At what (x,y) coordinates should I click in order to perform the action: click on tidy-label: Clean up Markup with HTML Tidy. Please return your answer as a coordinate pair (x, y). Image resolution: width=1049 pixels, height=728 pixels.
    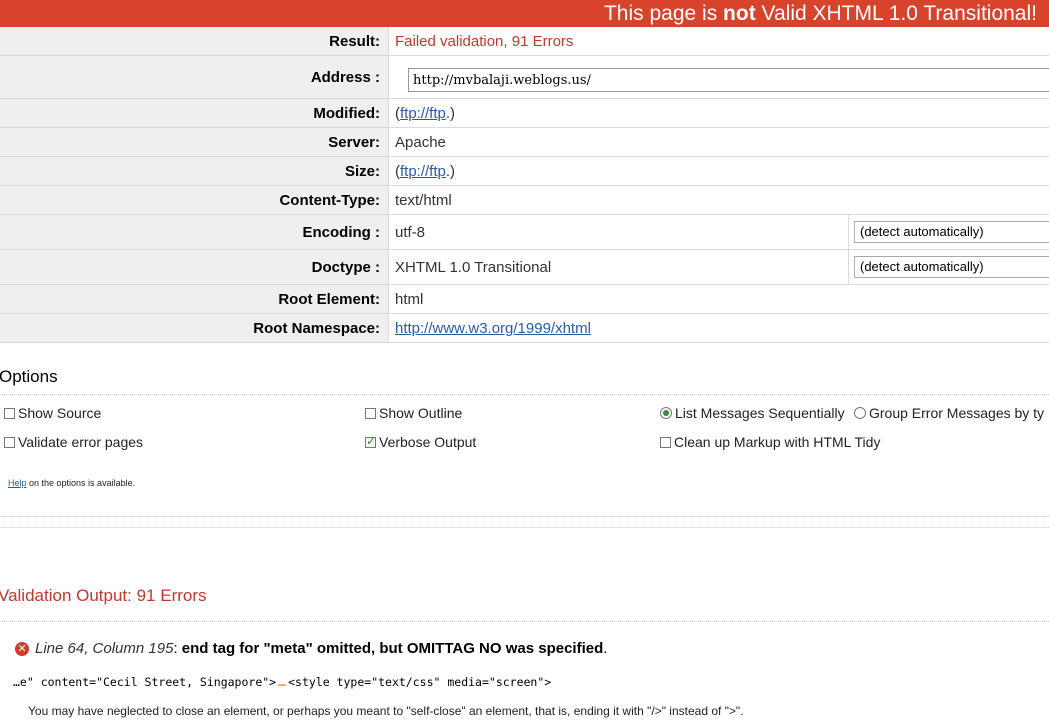
    Looking at the image, I should click on (777, 442).